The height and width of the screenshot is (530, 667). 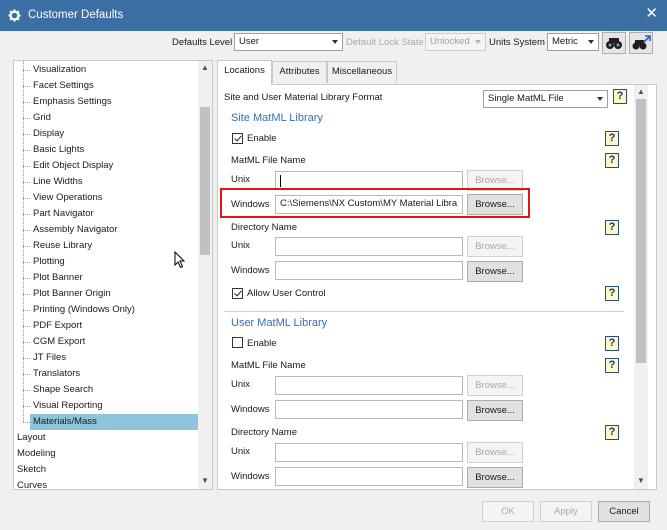 I want to click on format-label: Site and User Material Library Format, so click(x=303, y=97).